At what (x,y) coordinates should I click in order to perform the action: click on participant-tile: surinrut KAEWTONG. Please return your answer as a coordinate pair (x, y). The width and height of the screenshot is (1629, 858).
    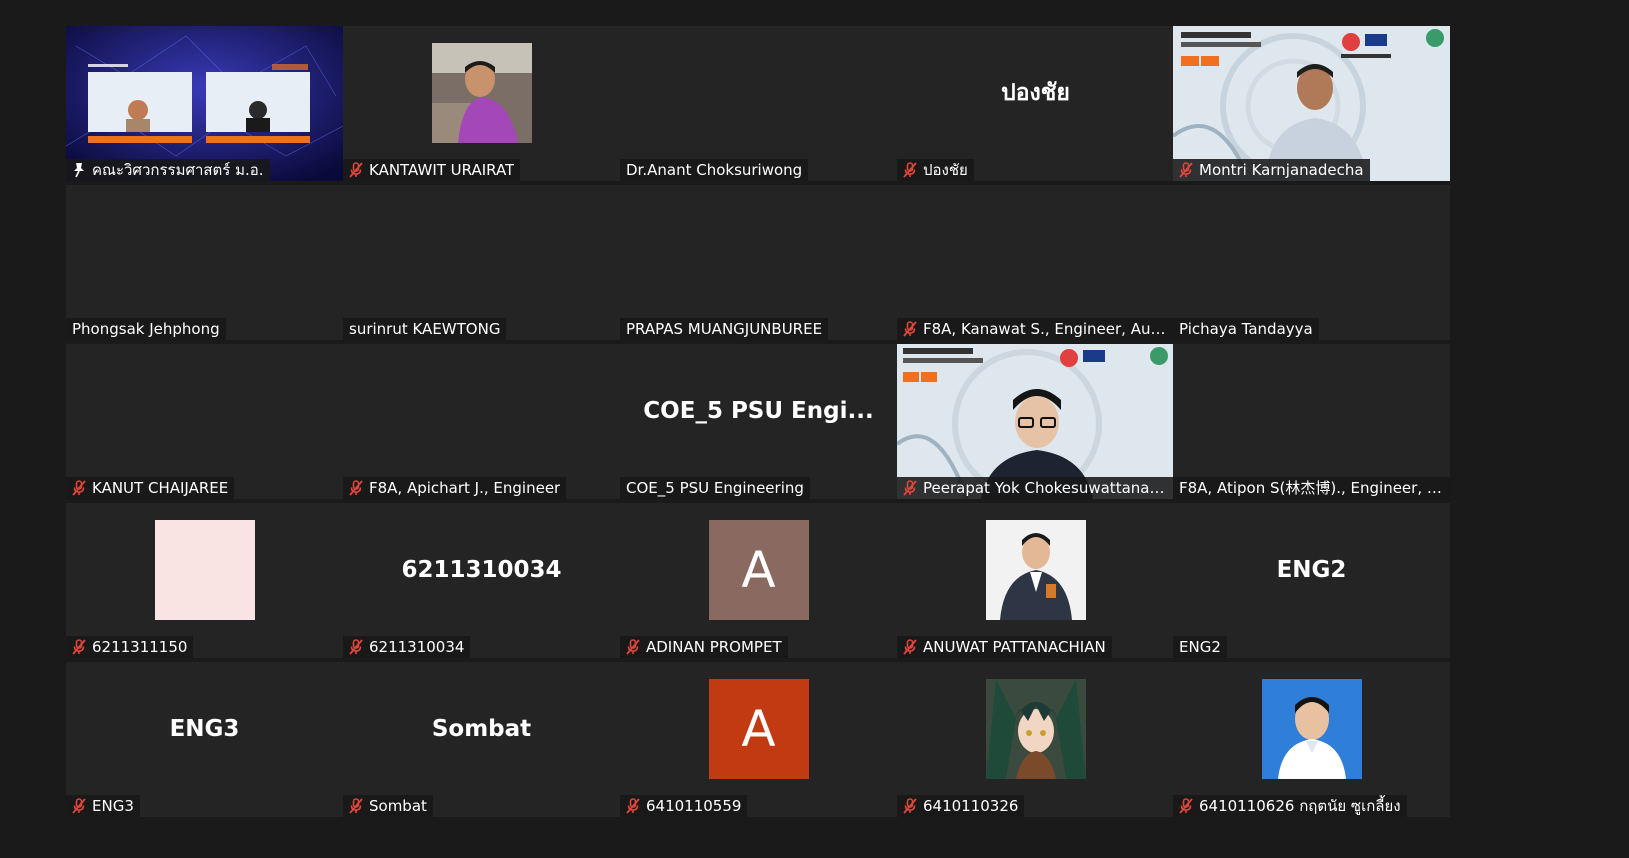
    Looking at the image, I should click on (481, 262).